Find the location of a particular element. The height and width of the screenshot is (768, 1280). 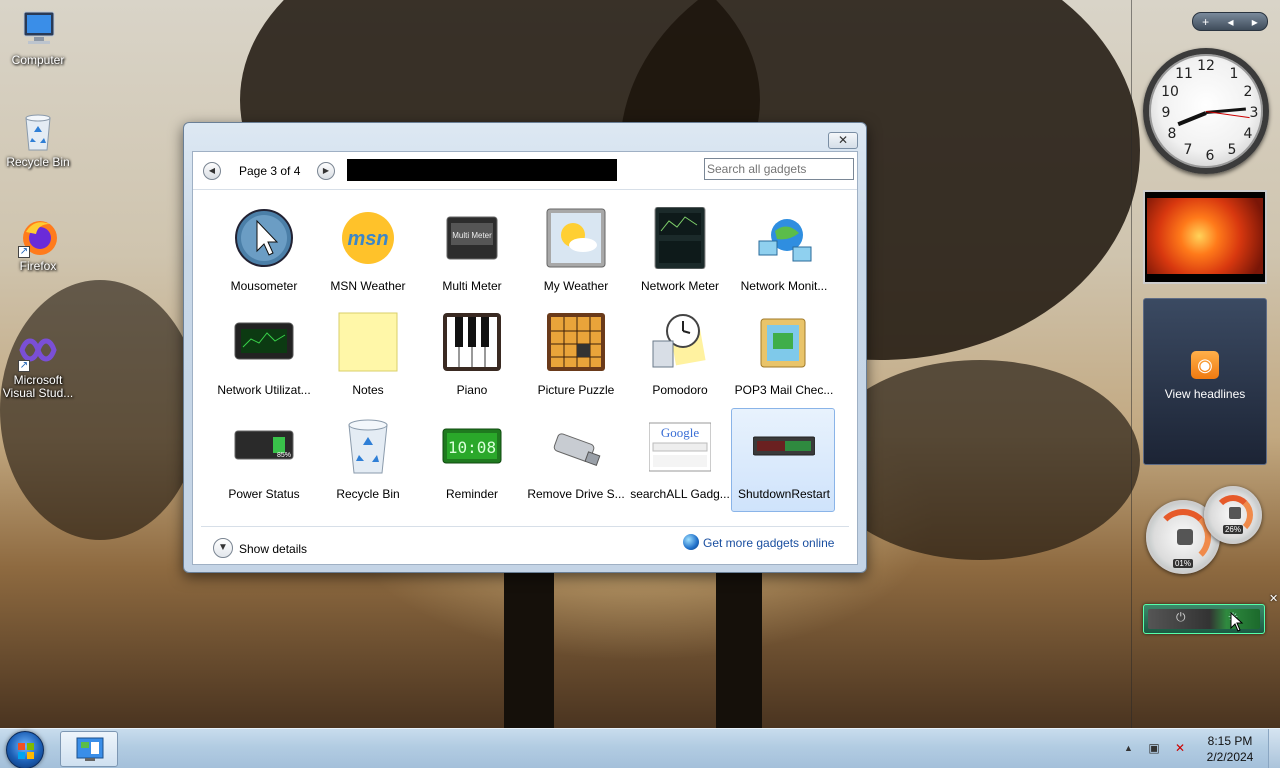

add-gadget-button: + is located at coordinates (1205, 22).